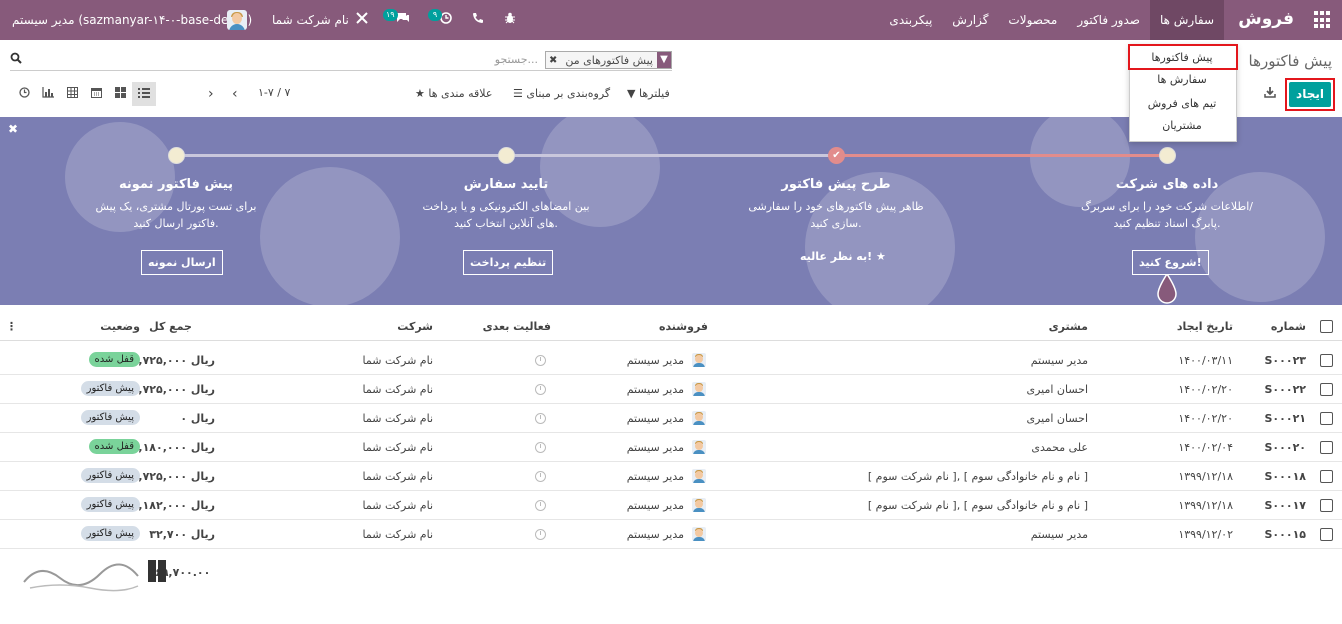  I want to click on send-sample-button: ارسال نمونه, so click(182, 262).